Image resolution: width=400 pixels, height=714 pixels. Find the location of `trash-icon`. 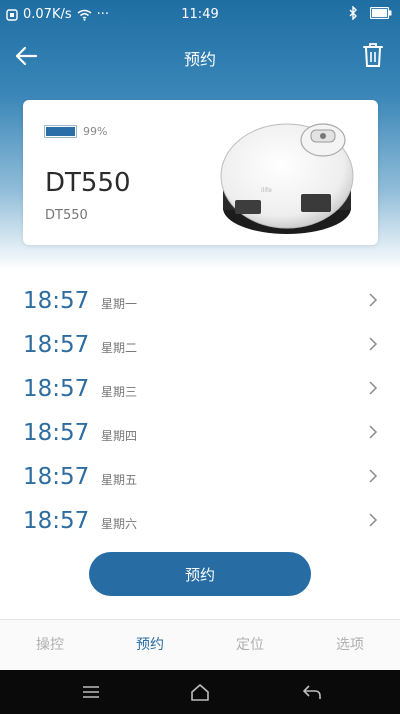

trash-icon is located at coordinates (373, 55).